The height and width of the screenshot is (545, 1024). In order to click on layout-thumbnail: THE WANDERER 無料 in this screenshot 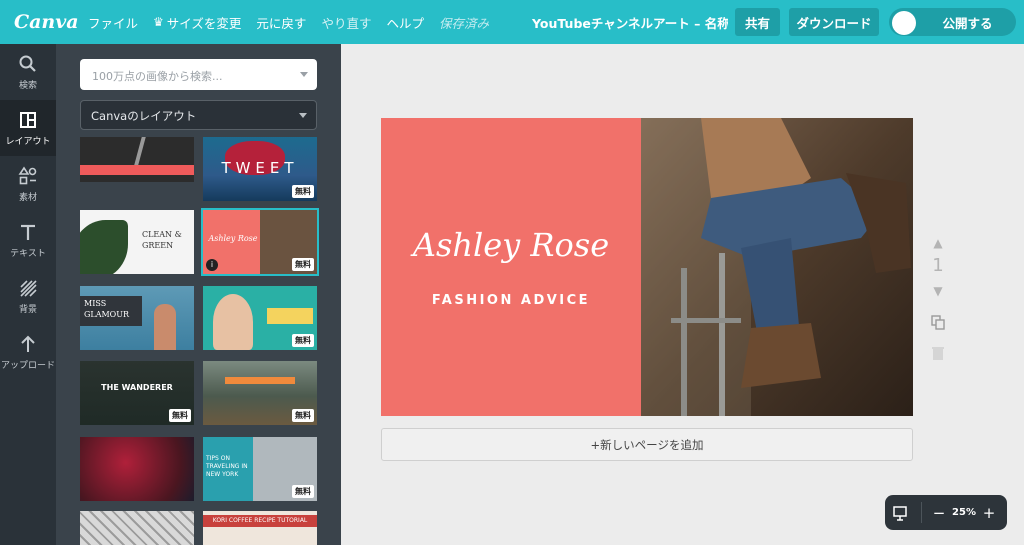, I will do `click(137, 393)`.